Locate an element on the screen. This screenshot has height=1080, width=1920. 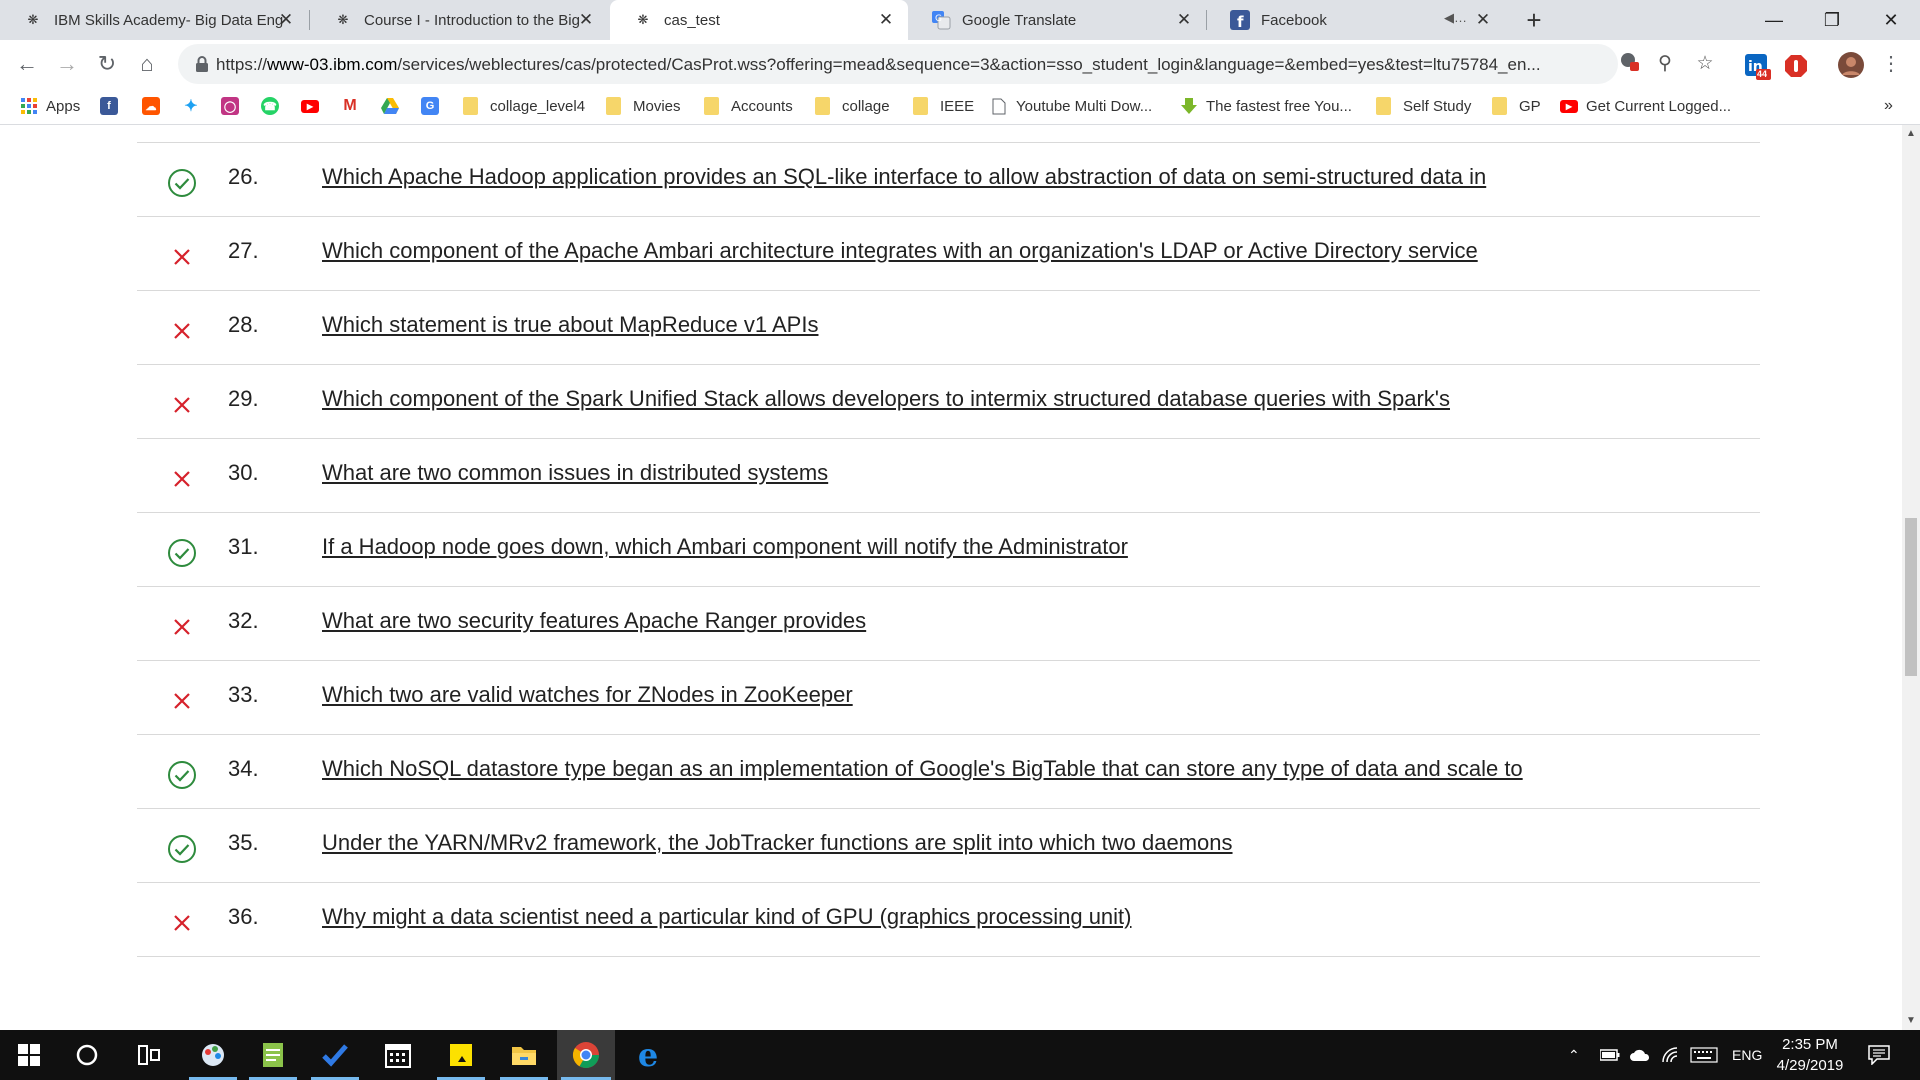
zoom-icon: ⚲ is located at coordinates (1665, 64).